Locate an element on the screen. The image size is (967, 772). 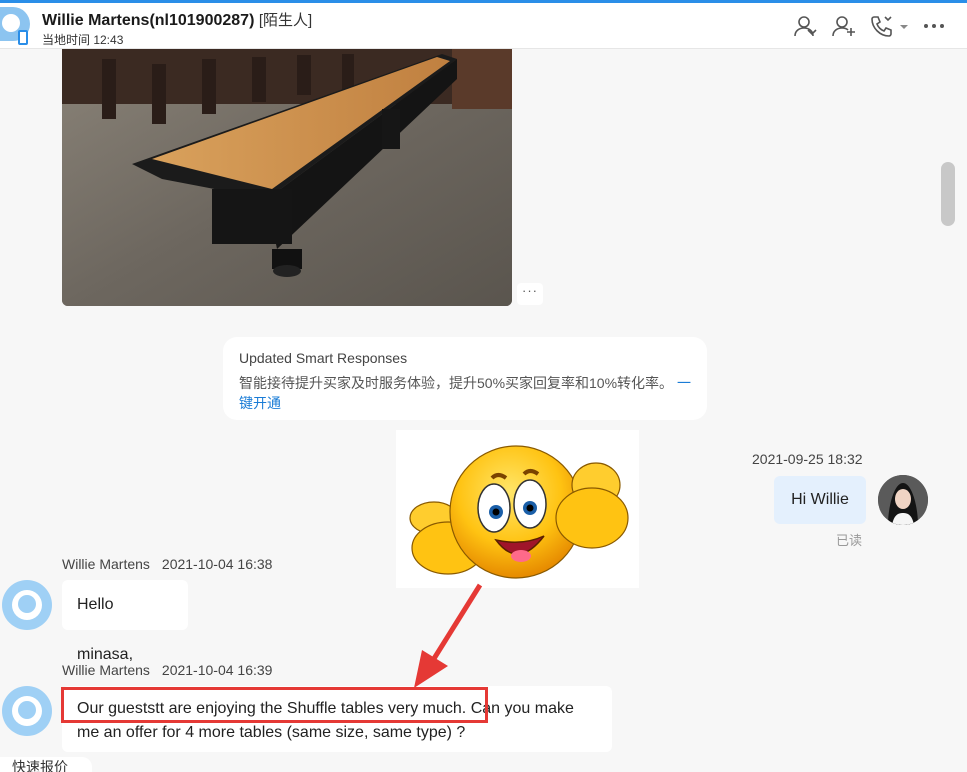
my-message-timestamp: 2021-09-25 18:32 is located at coordinates (807, 459).